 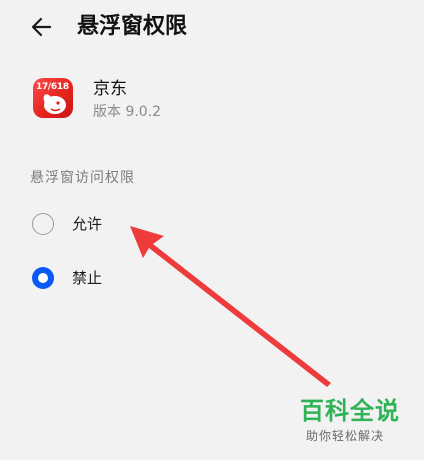 I want to click on page-title: 悬浮窗权限, so click(x=132, y=26).